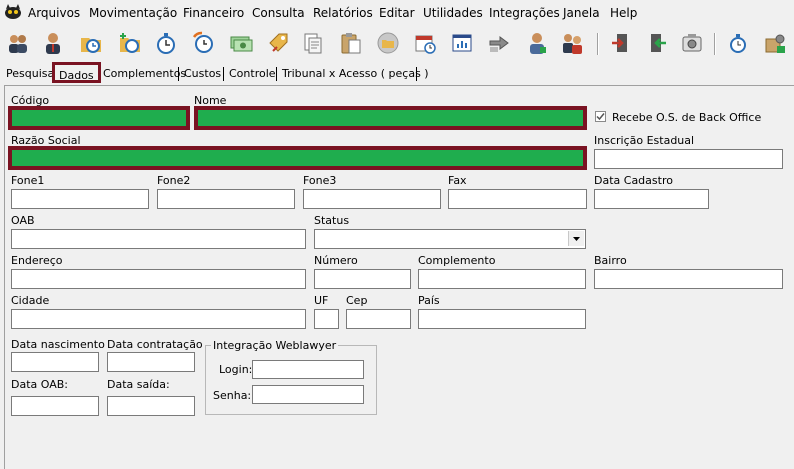  What do you see at coordinates (378, 319) in the screenshot?
I see `cep-field` at bounding box center [378, 319].